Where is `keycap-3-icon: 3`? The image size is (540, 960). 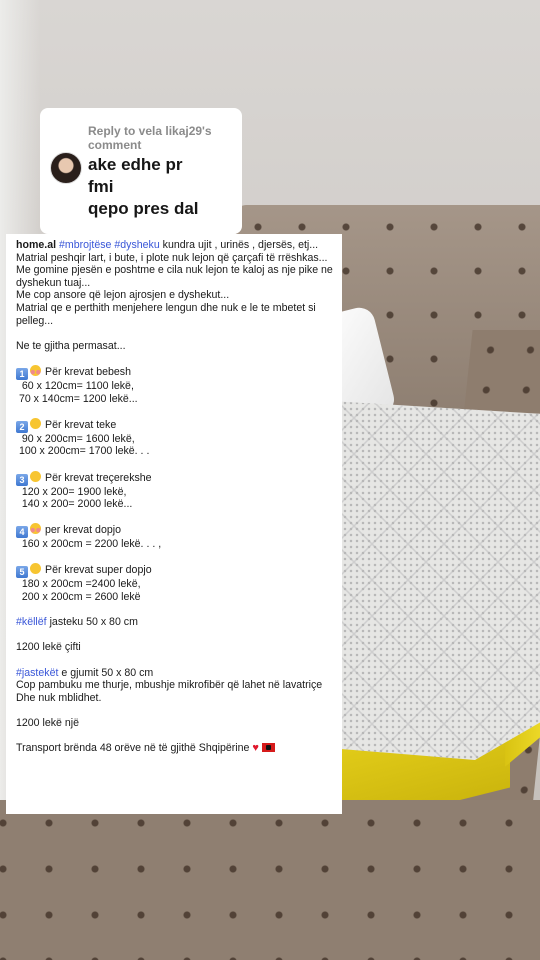
keycap-3-icon: 3 is located at coordinates (22, 479).